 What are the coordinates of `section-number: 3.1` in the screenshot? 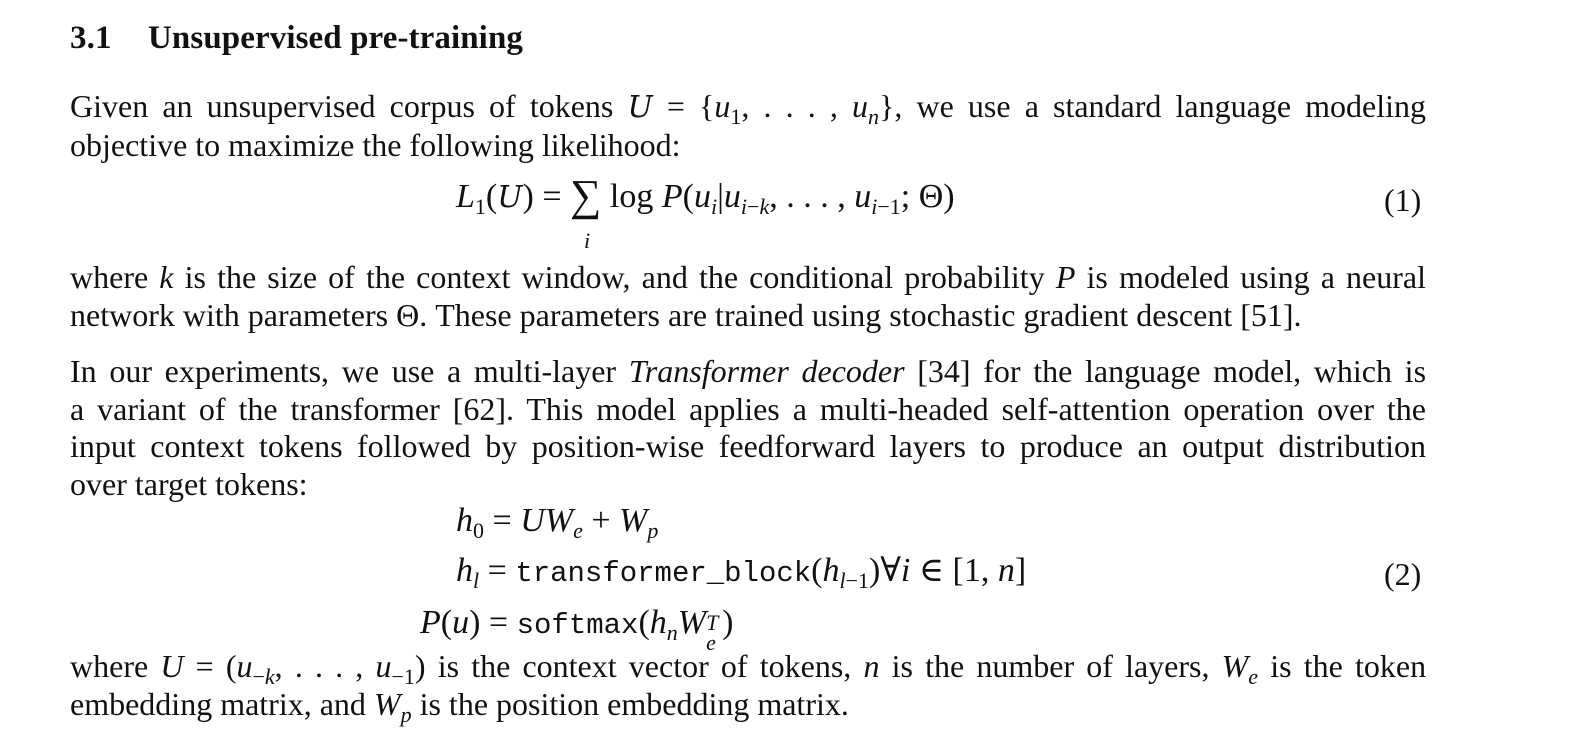 It's located at (91, 38).